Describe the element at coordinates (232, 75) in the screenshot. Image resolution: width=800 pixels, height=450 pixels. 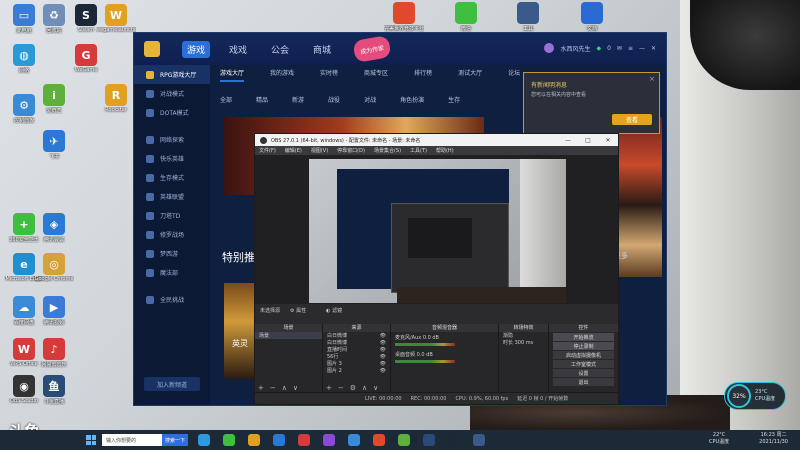
I see `launcher-tab: 游戏大厅` at that location.